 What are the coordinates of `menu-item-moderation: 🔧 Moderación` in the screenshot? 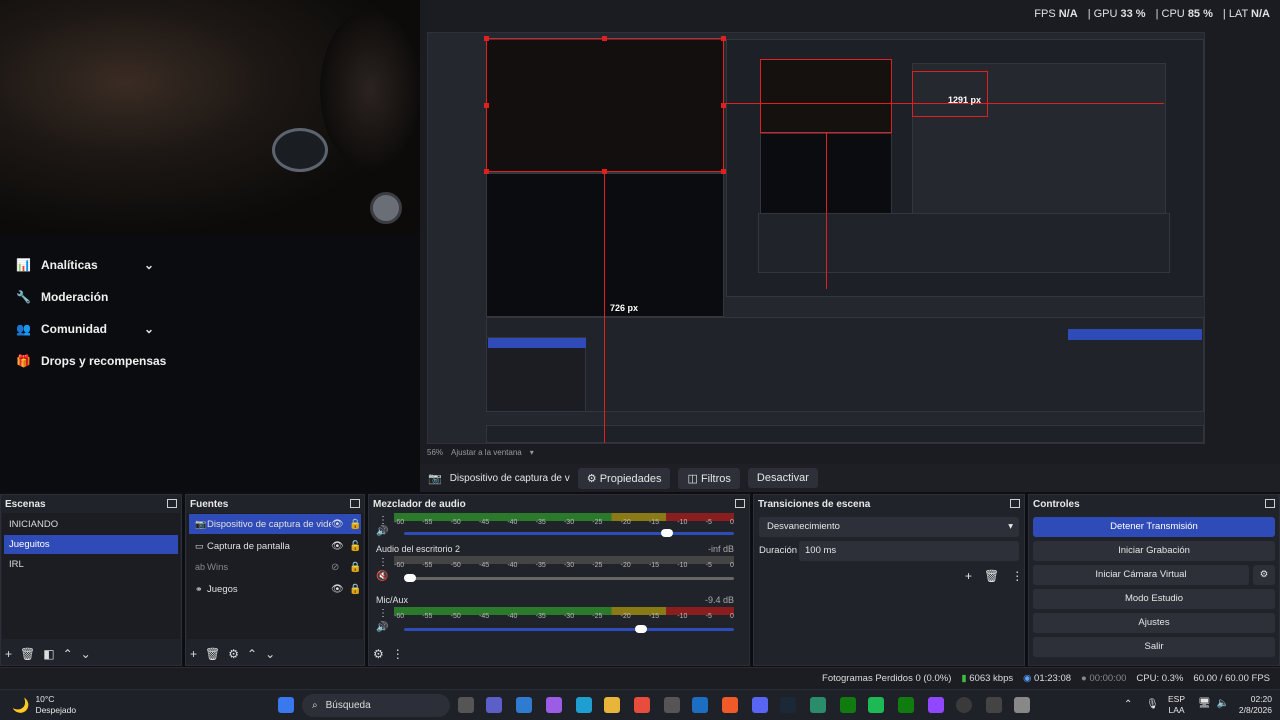 It's located at (62, 297).